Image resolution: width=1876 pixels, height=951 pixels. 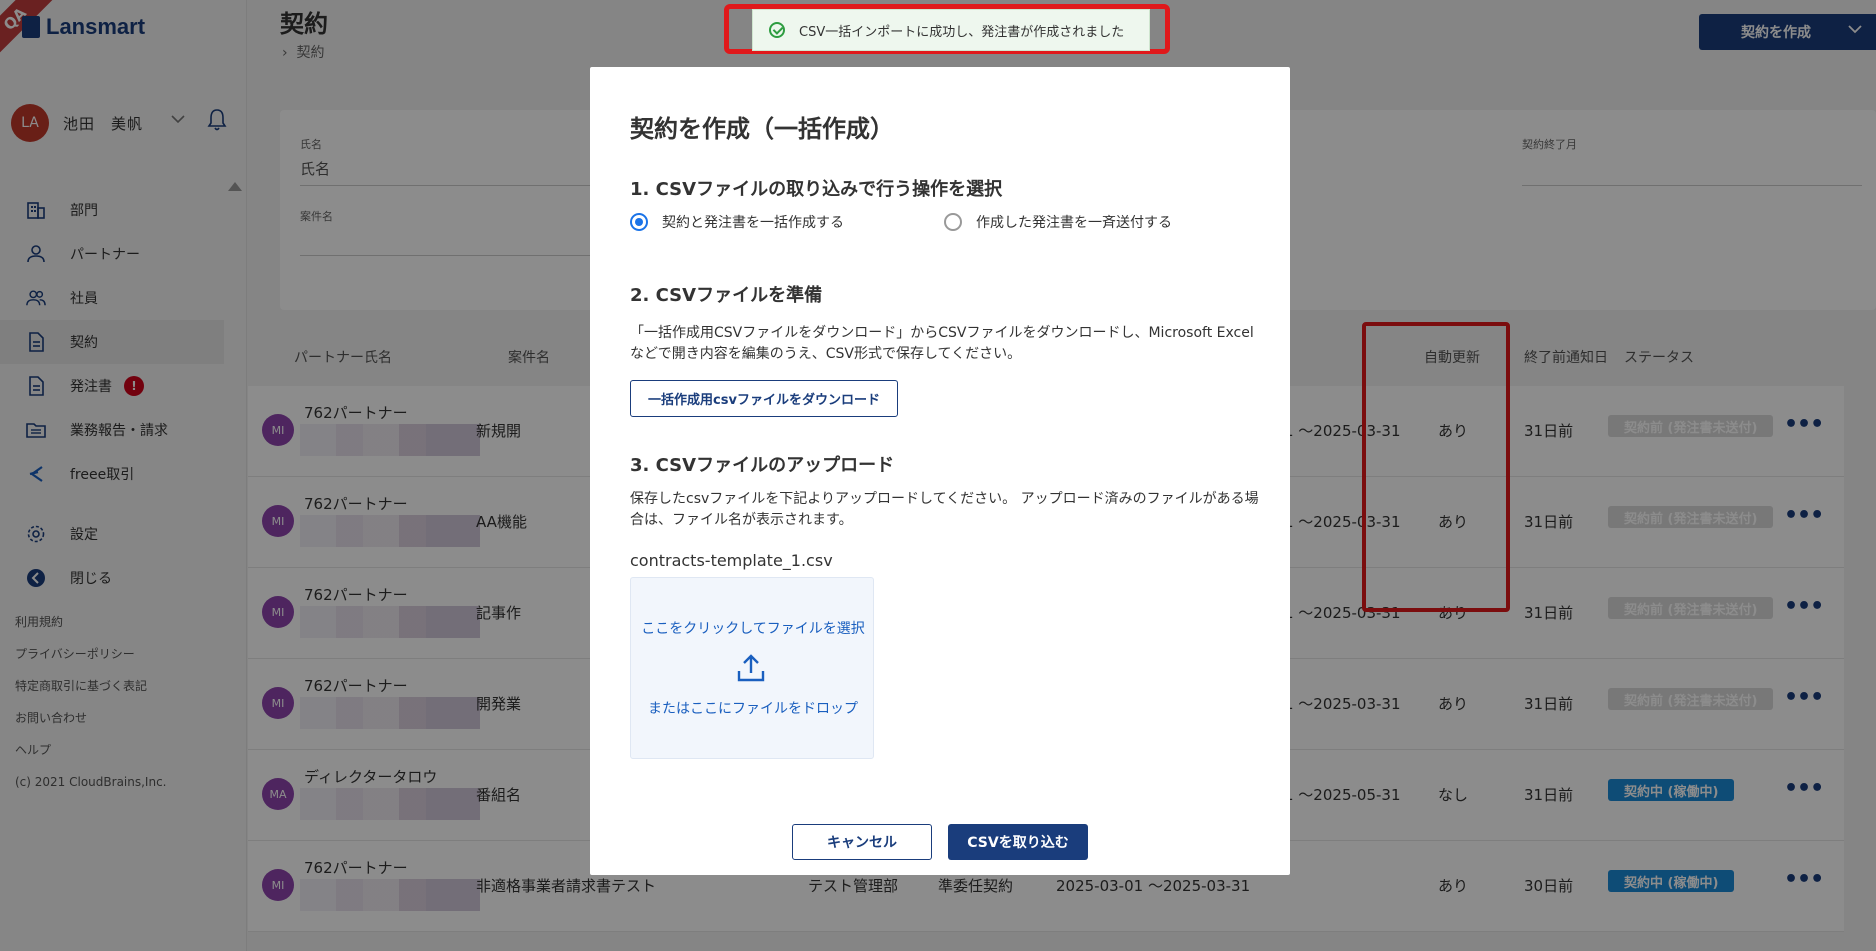 I want to click on file-dropzone: ここをクリックしてファイルを選択 またはここにファイルをドロップ, so click(x=752, y=668).